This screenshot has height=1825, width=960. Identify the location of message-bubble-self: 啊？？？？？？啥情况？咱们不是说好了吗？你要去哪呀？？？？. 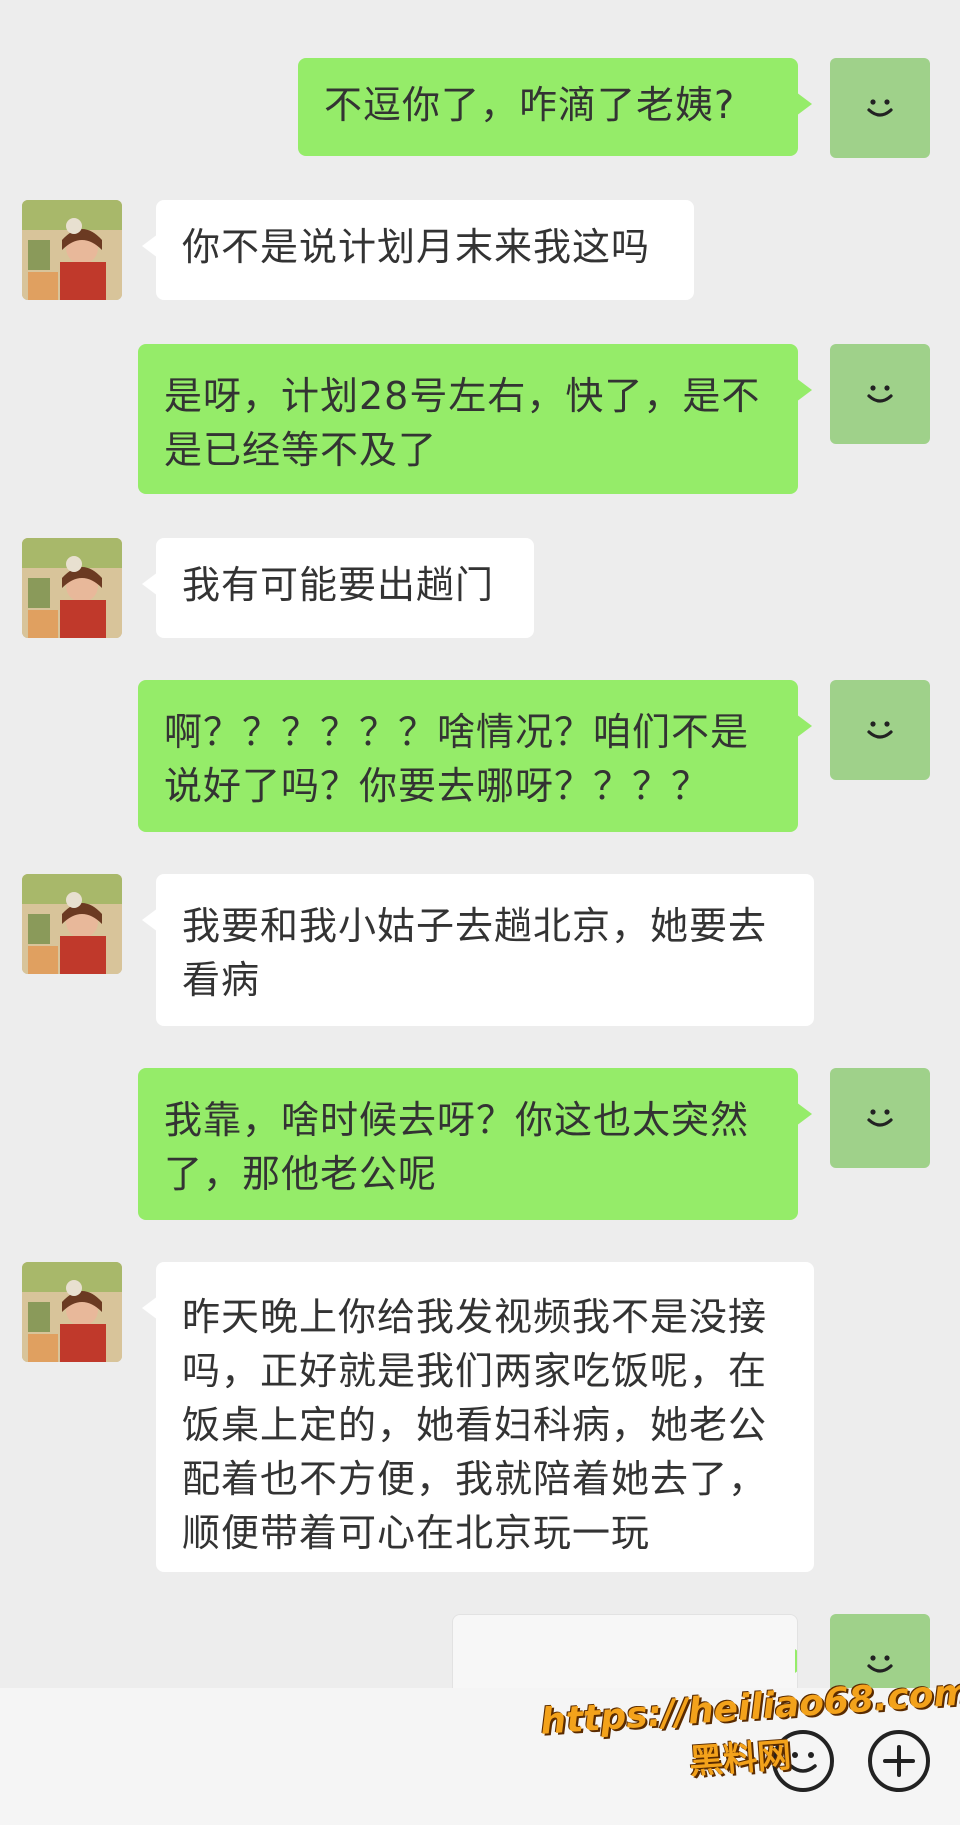
(475, 756).